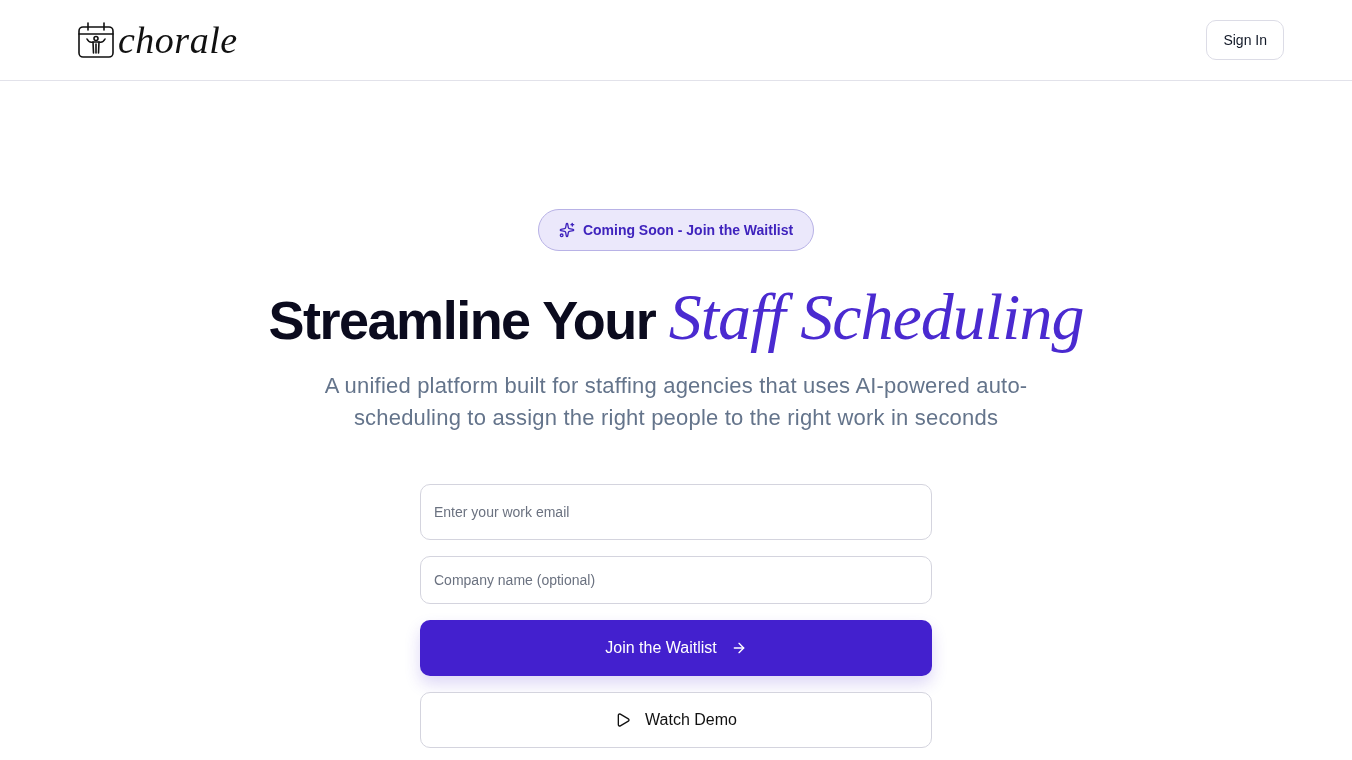 The width and height of the screenshot is (1352, 760). Describe the element at coordinates (676, 720) in the screenshot. I see `watch-demo-button: Watch Demo` at that location.